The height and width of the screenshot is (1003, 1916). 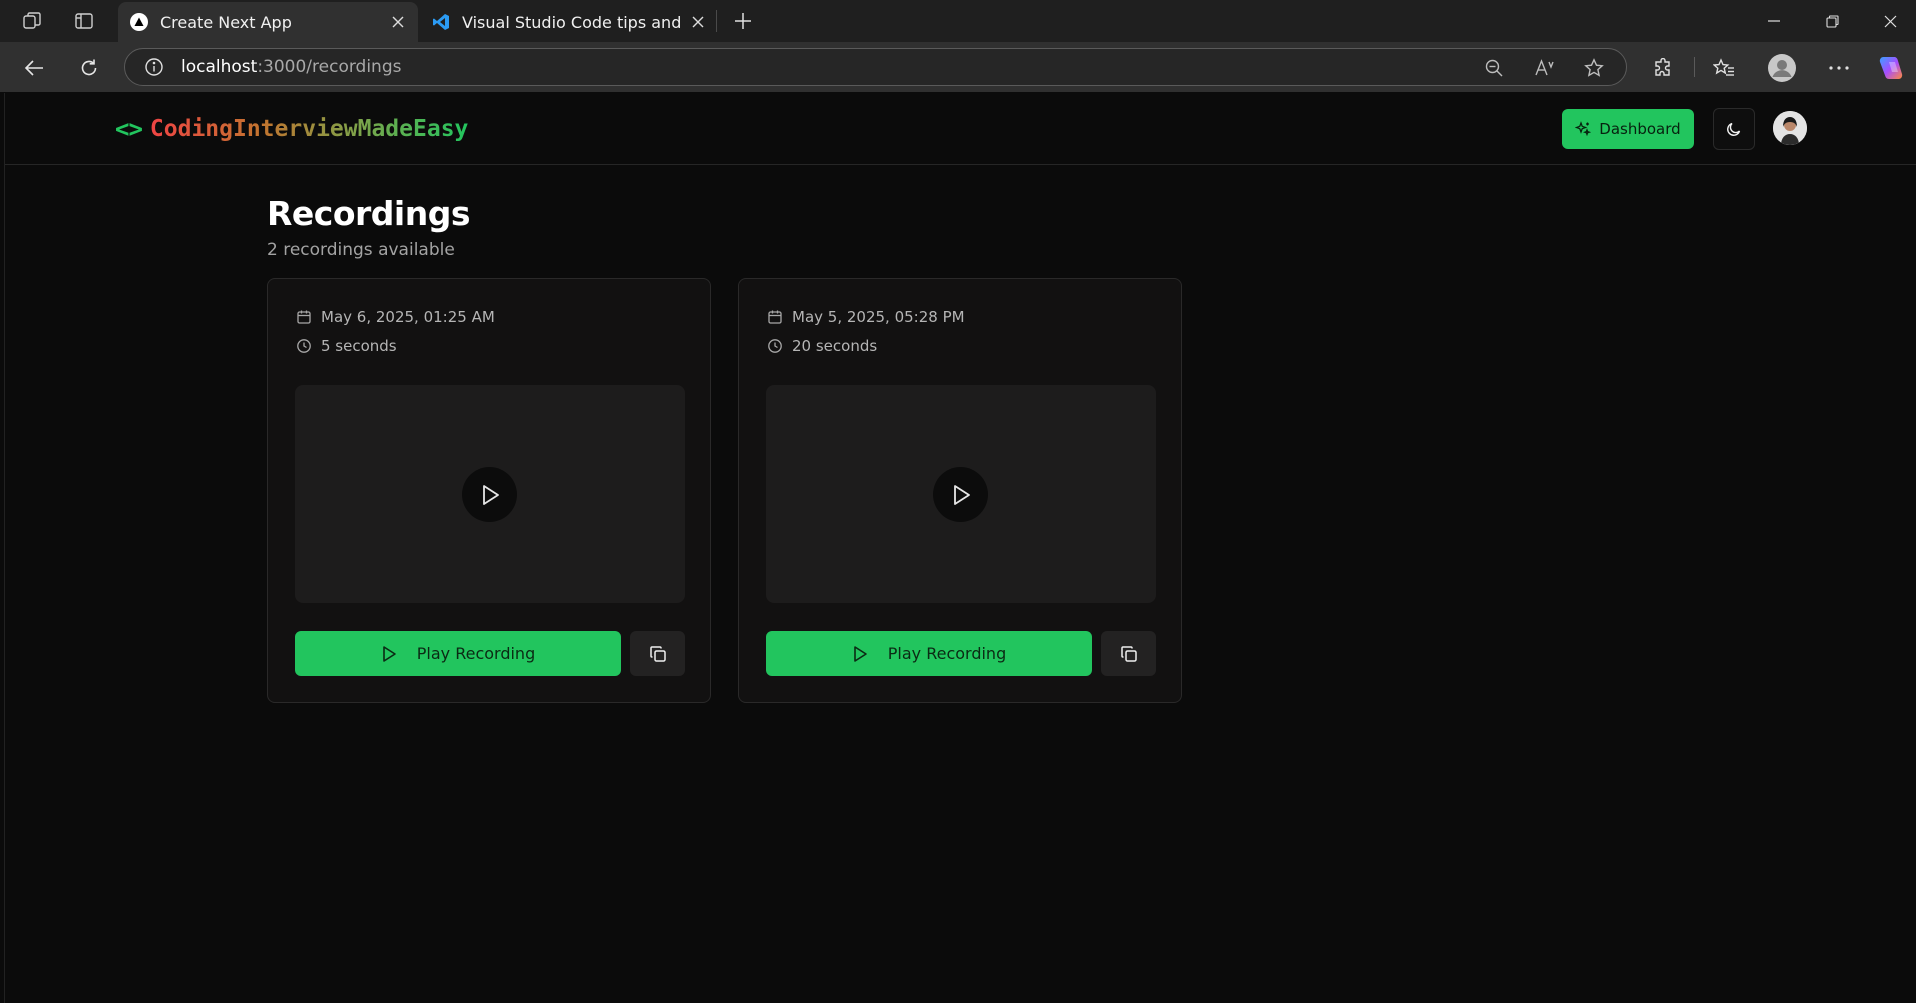 What do you see at coordinates (1494, 68) in the screenshot?
I see `zoom-out-icon` at bounding box center [1494, 68].